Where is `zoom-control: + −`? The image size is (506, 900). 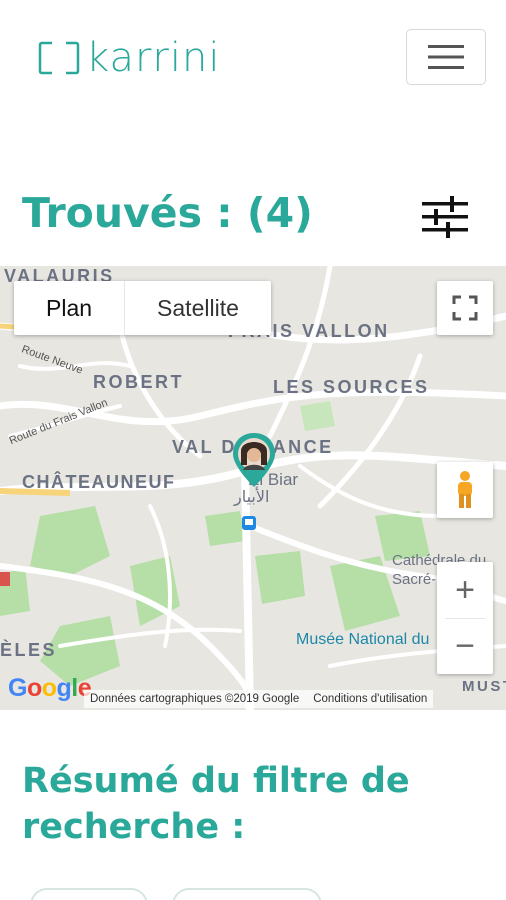
zoom-control: + − is located at coordinates (465, 618).